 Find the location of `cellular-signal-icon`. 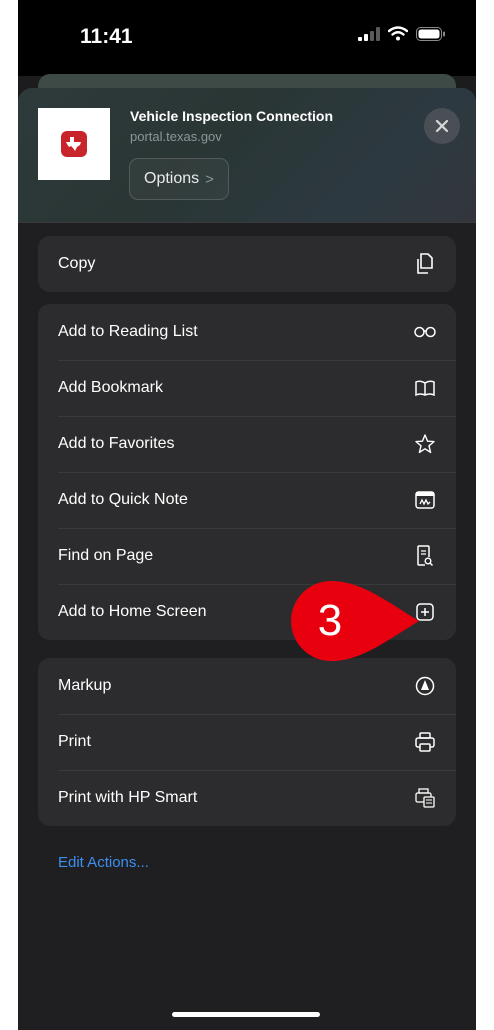

cellular-signal-icon is located at coordinates (369, 33).